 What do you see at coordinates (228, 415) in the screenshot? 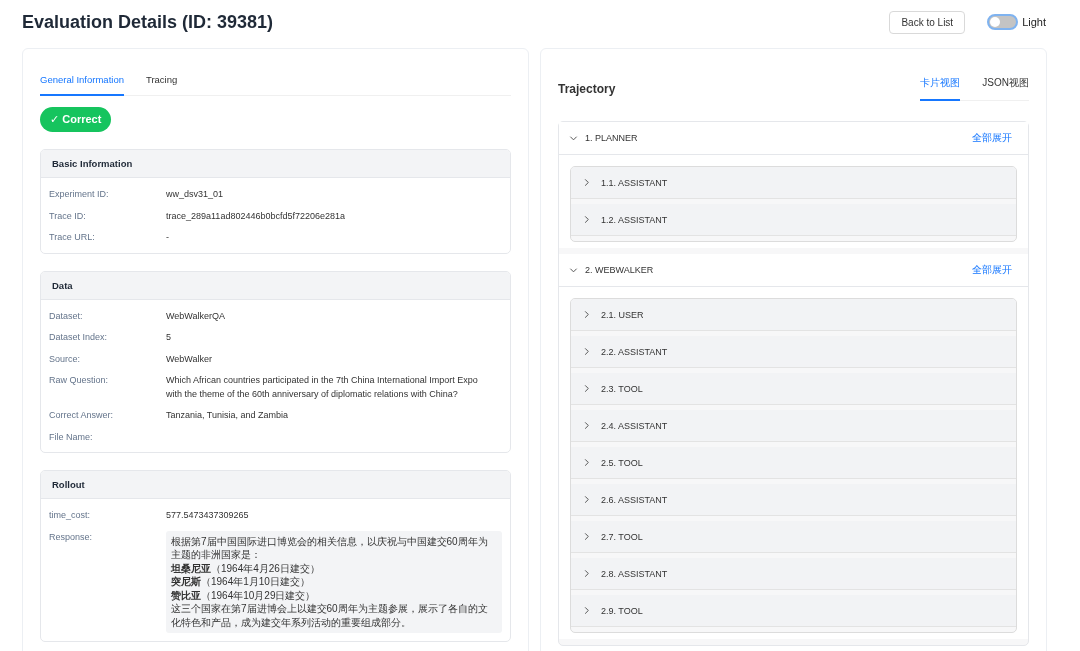
I see `field-value: Tanzania, Tunisia, and Zambia` at bounding box center [228, 415].